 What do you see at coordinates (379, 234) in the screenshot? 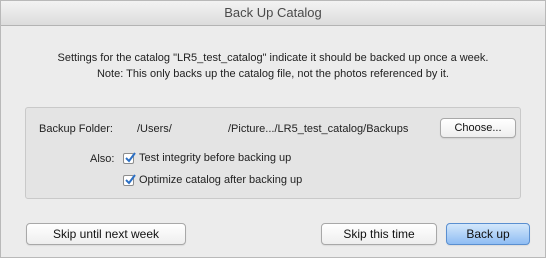
I see `skip-this-time-button: Skip this time` at bounding box center [379, 234].